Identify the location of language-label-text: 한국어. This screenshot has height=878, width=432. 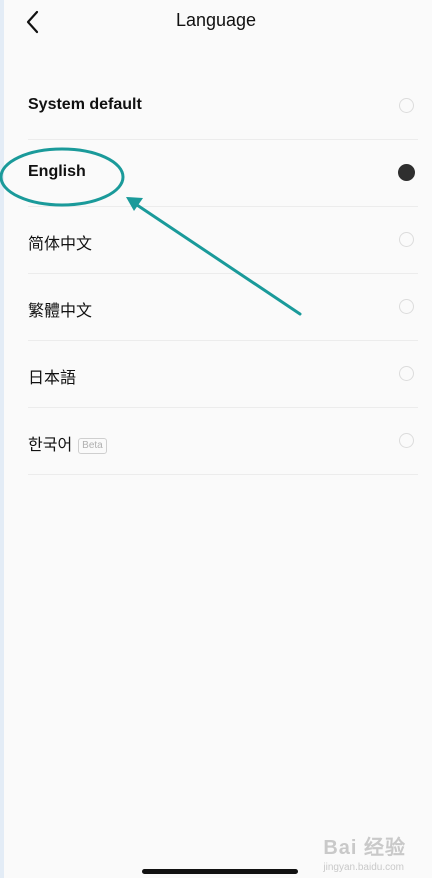
(50, 445).